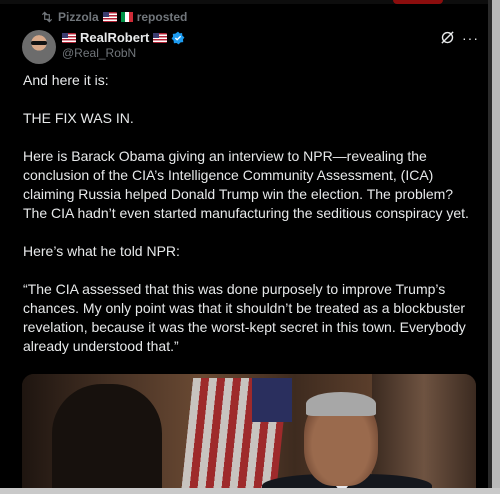  I want to click on repost-icon, so click(47, 17).